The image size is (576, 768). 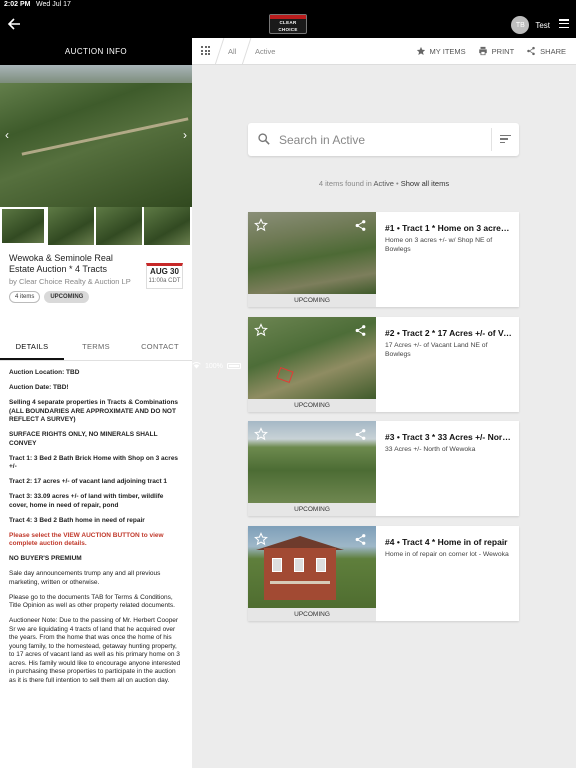 I want to click on thumbnail-strip, so click(x=96, y=226).